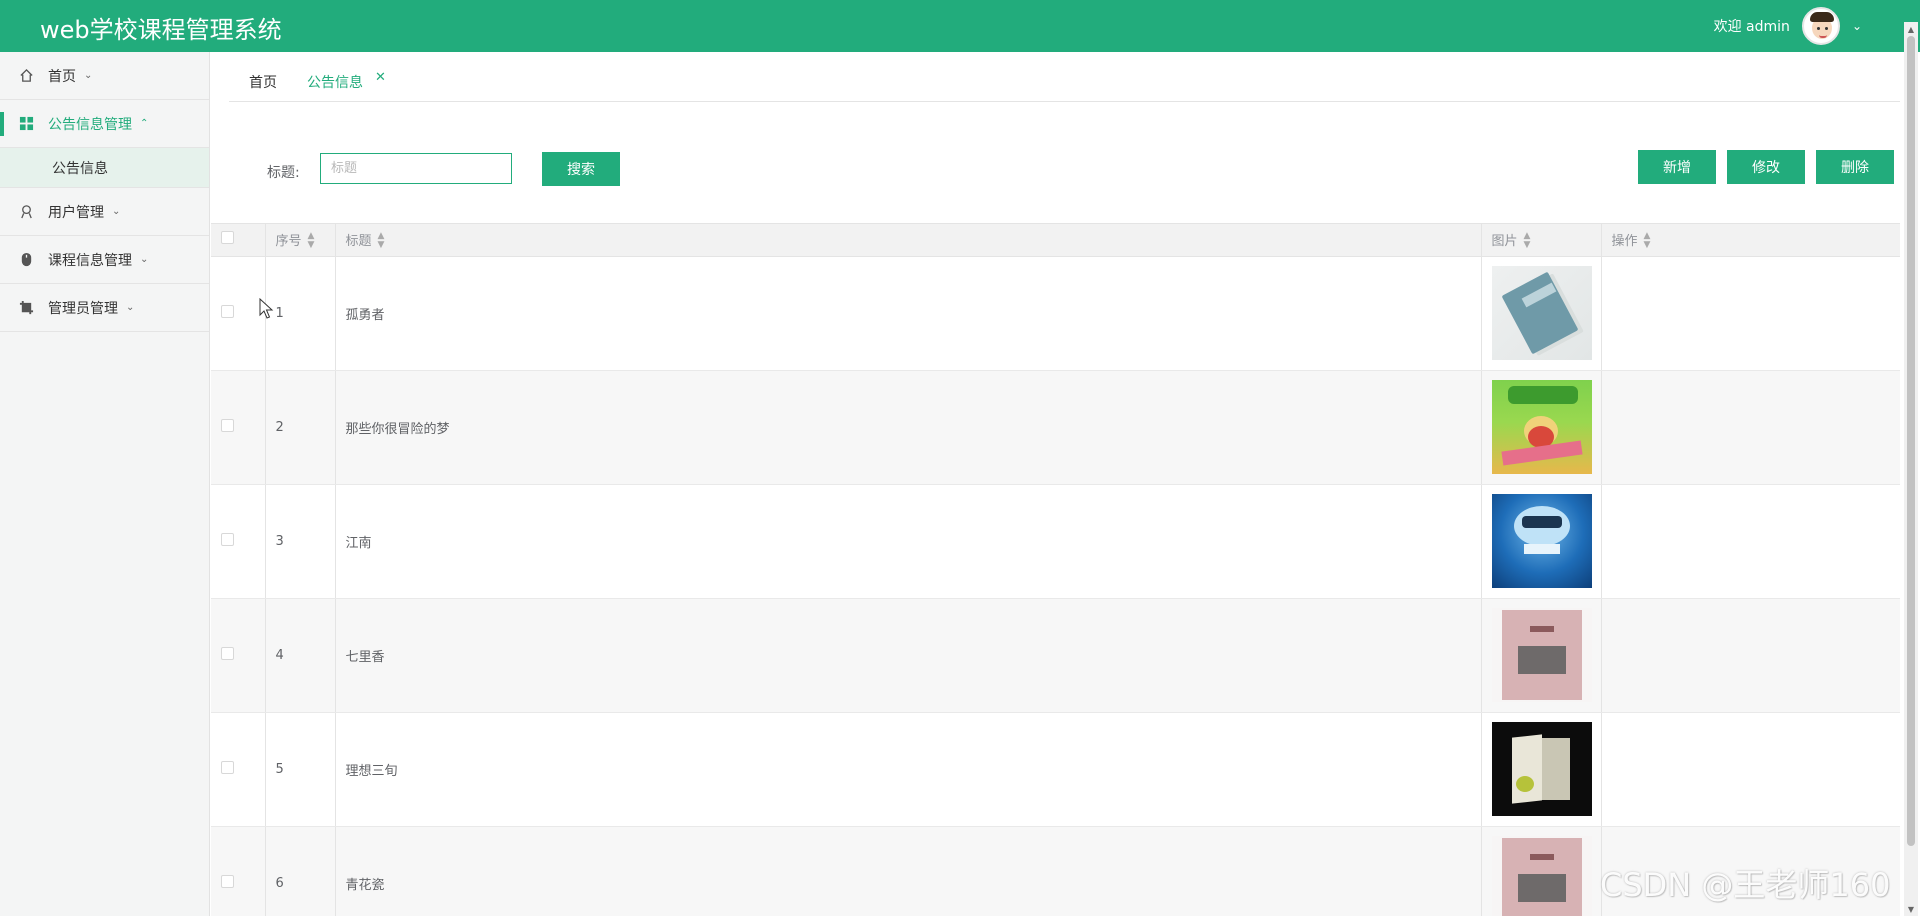  I want to click on close-icon: ✕, so click(380, 77).